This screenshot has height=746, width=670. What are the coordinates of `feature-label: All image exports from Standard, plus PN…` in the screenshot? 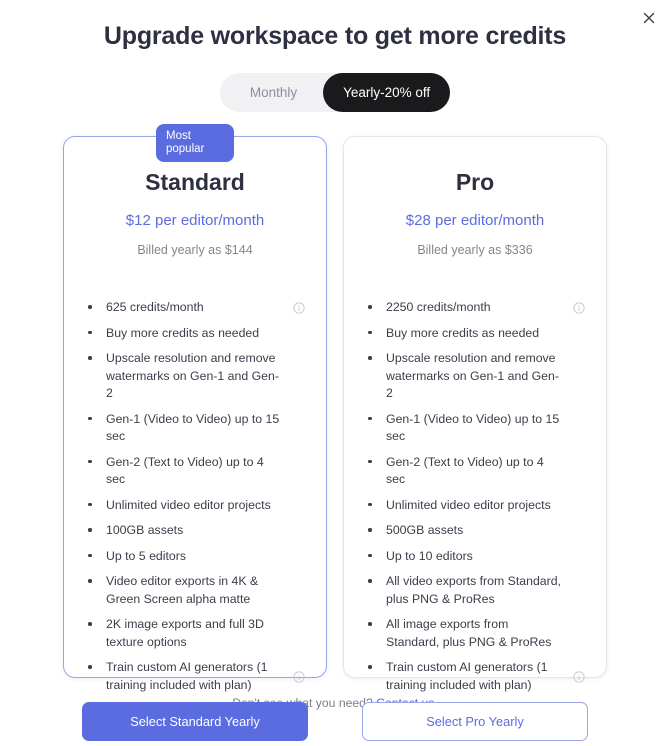 It's located at (469, 633).